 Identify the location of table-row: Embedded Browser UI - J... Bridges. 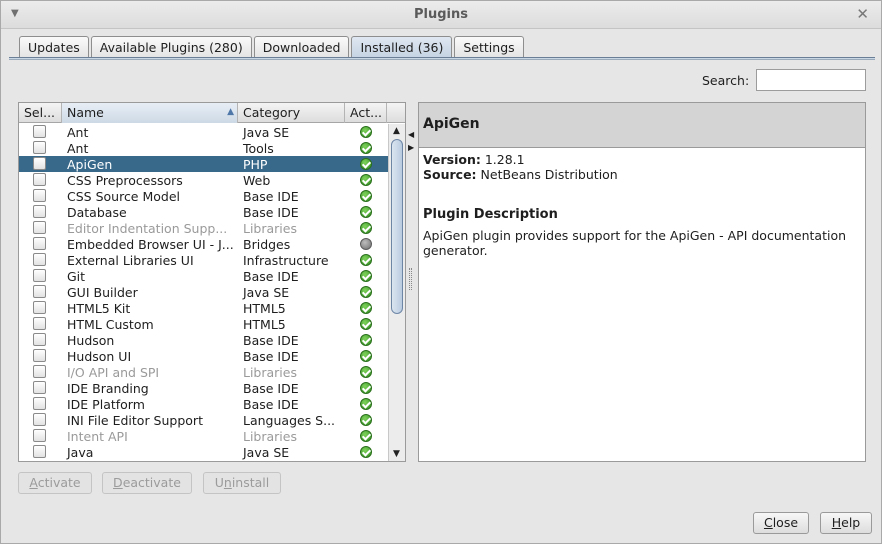
(203, 244).